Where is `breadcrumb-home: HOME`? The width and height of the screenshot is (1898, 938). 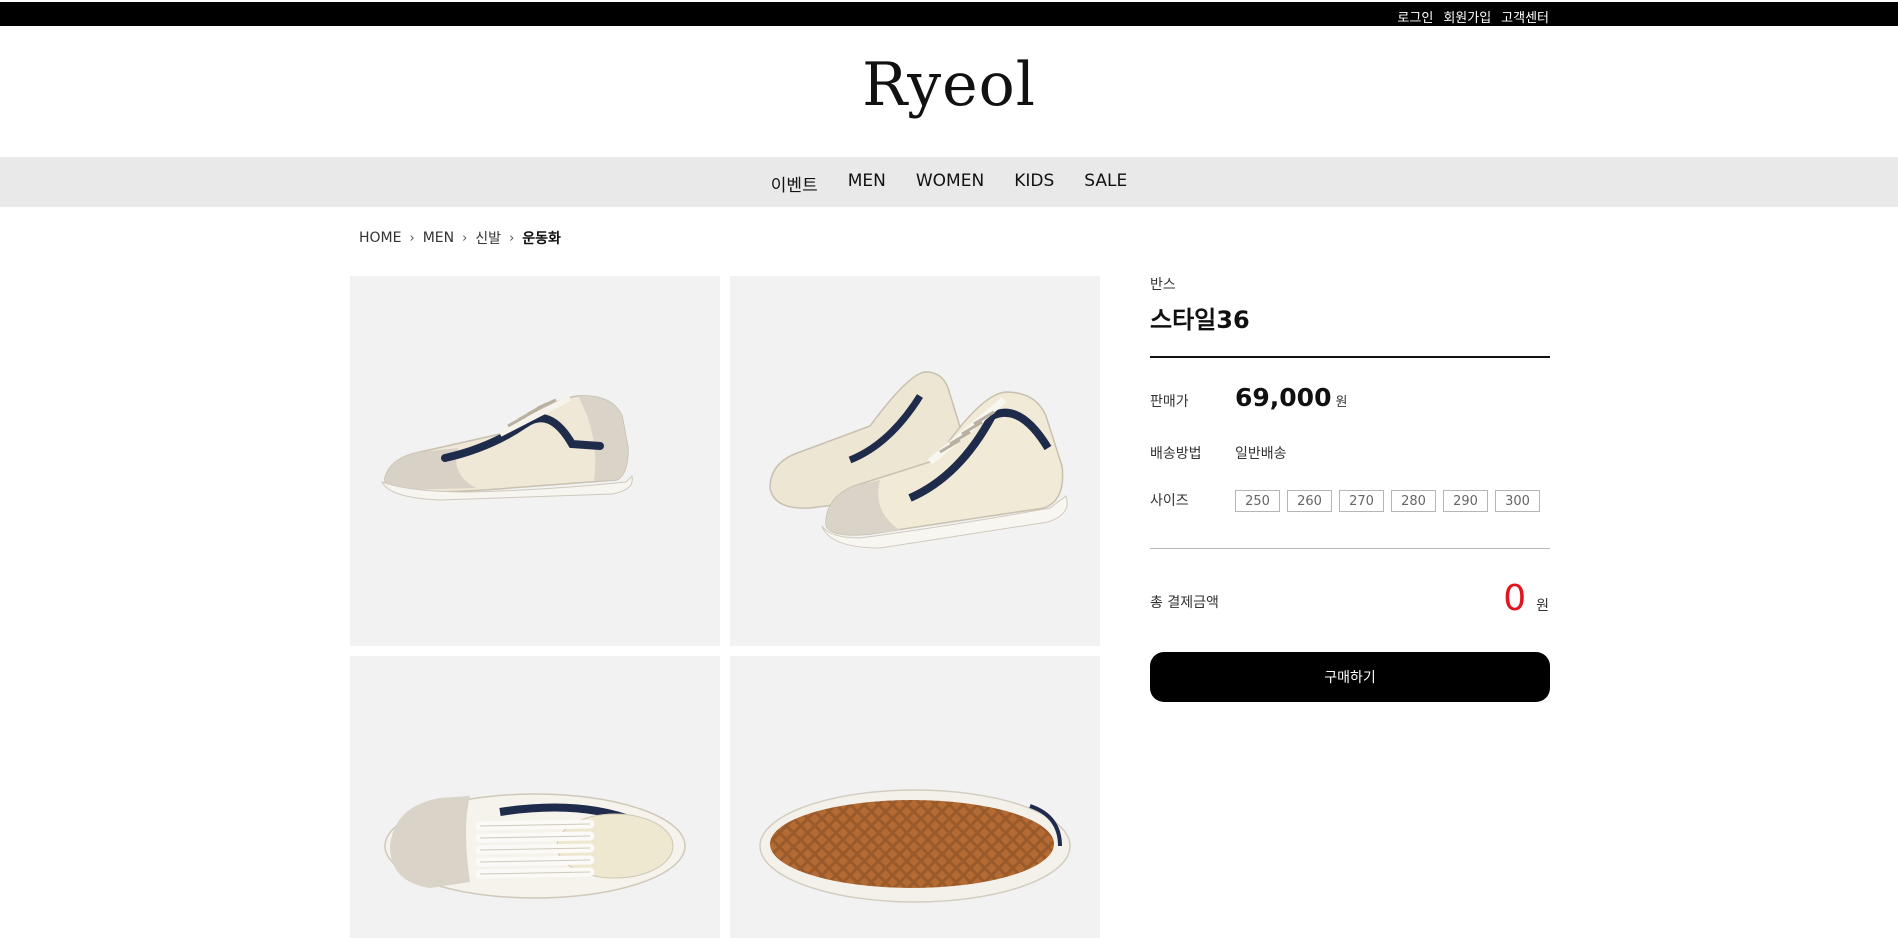
breadcrumb-home: HOME is located at coordinates (380, 238).